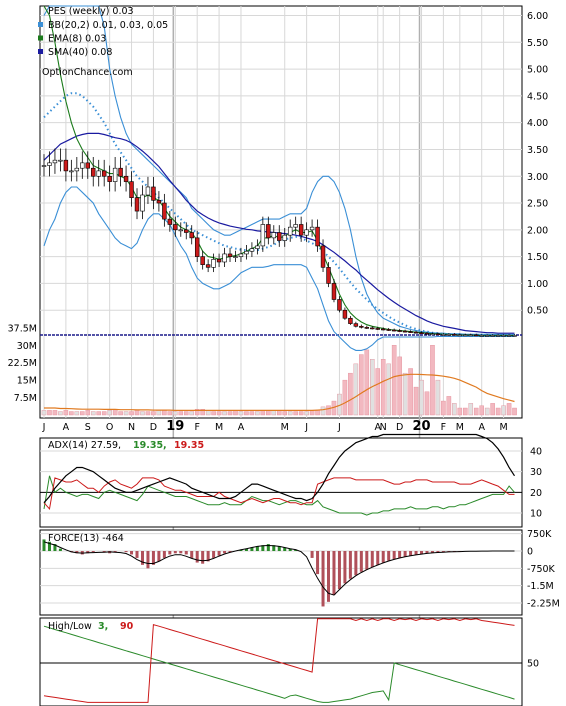 This screenshot has width=566, height=706. Describe the element at coordinates (150, 445) in the screenshot. I see `adx-plus-di-label: 19.35,` at that location.